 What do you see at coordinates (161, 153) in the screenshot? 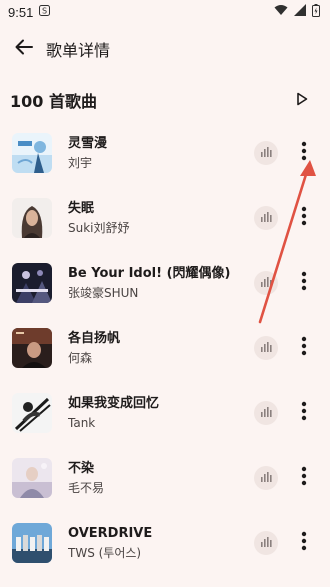
I see `song-text: 灵雪漫 刘宇` at bounding box center [161, 153].